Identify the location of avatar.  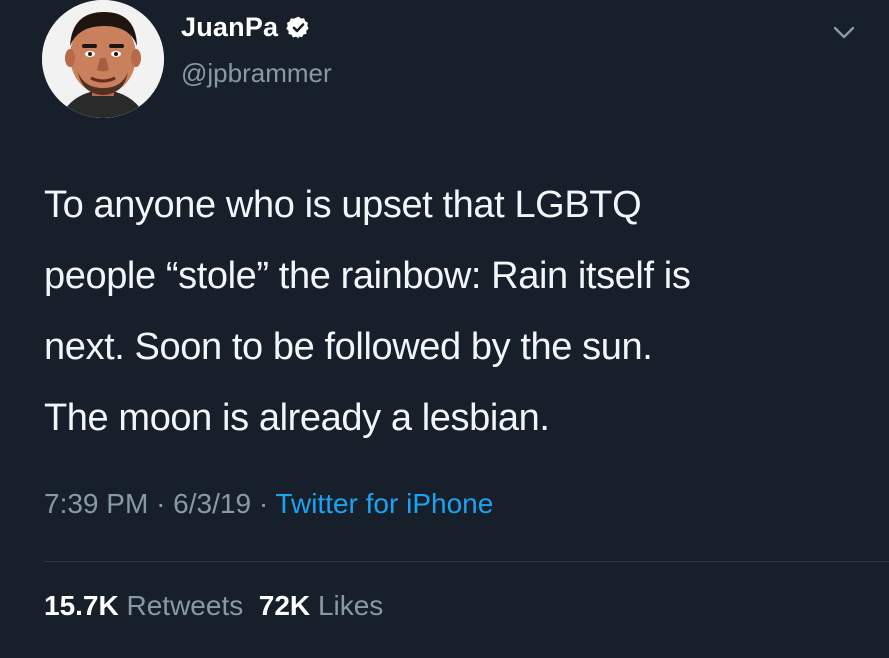
(103, 59).